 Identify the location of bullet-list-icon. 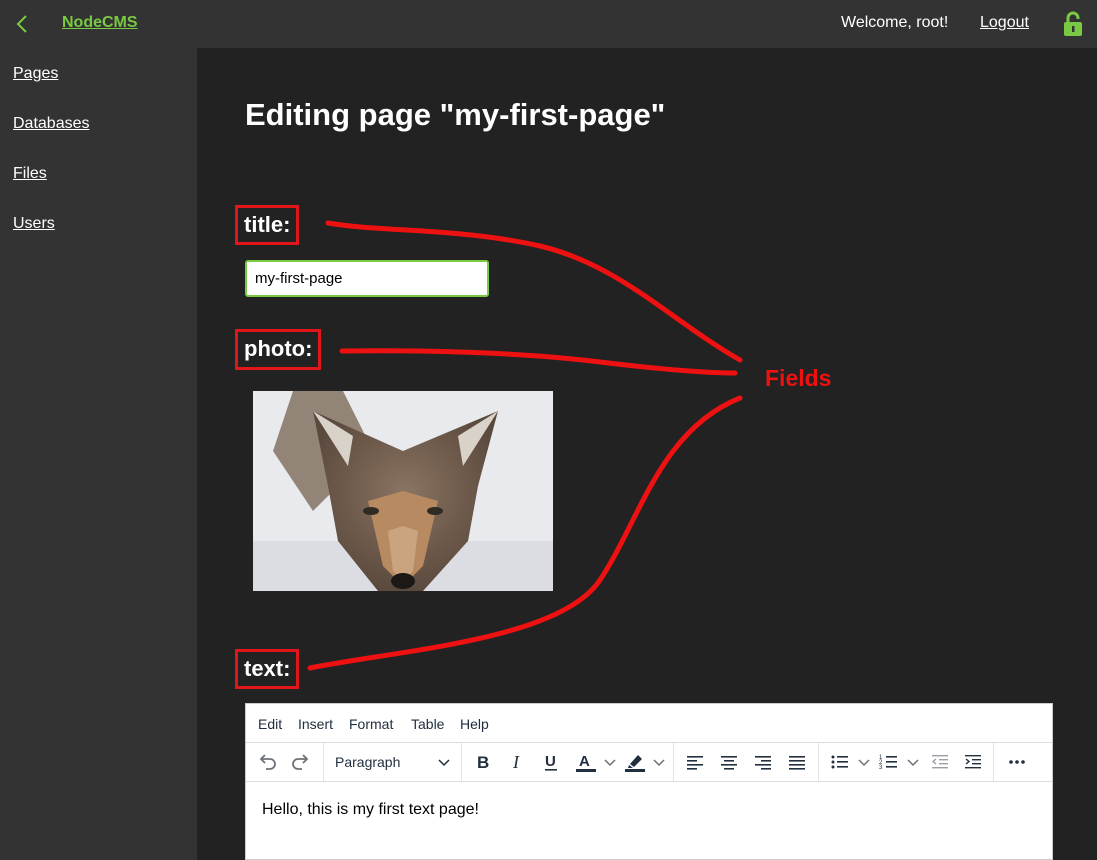
(840, 762).